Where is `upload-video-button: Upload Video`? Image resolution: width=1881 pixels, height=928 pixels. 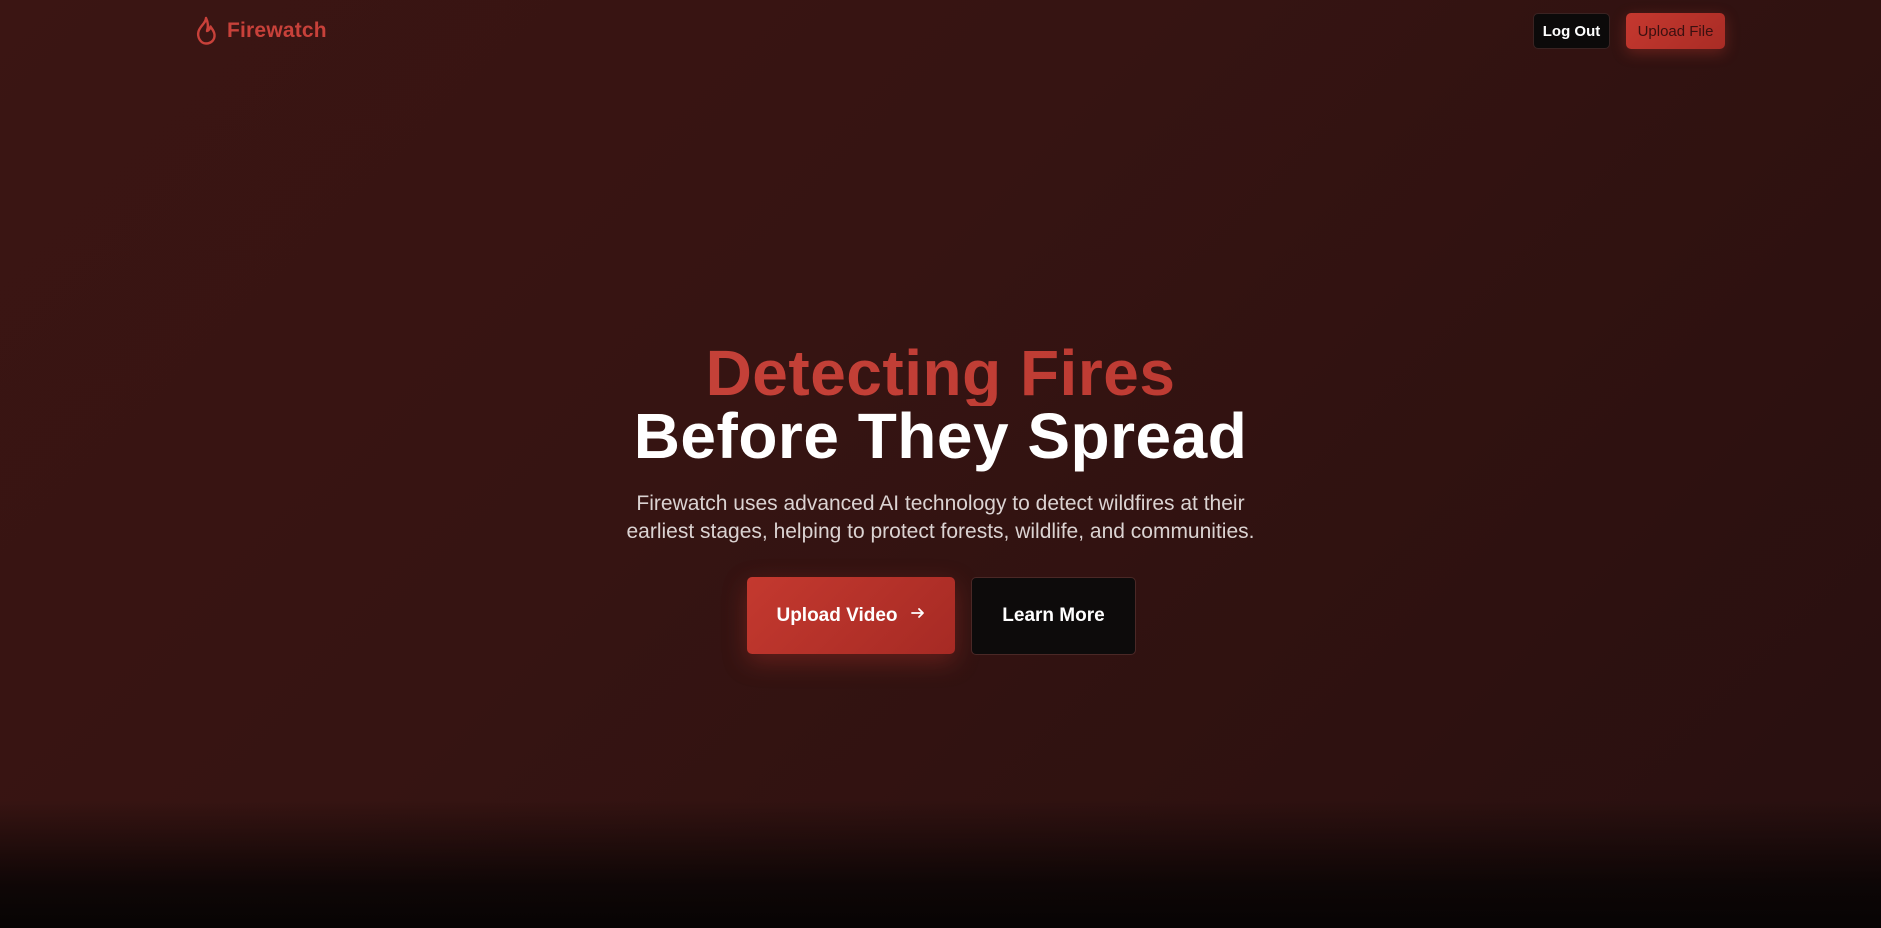 upload-video-button: Upload Video is located at coordinates (851, 615).